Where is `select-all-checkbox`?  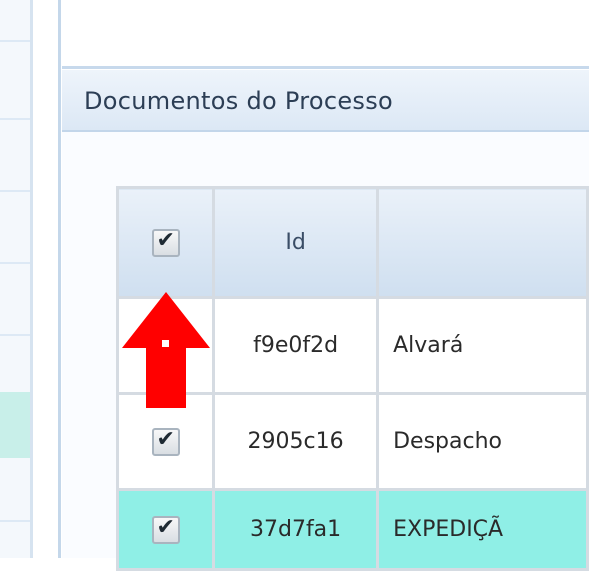 select-all-checkbox is located at coordinates (165, 242).